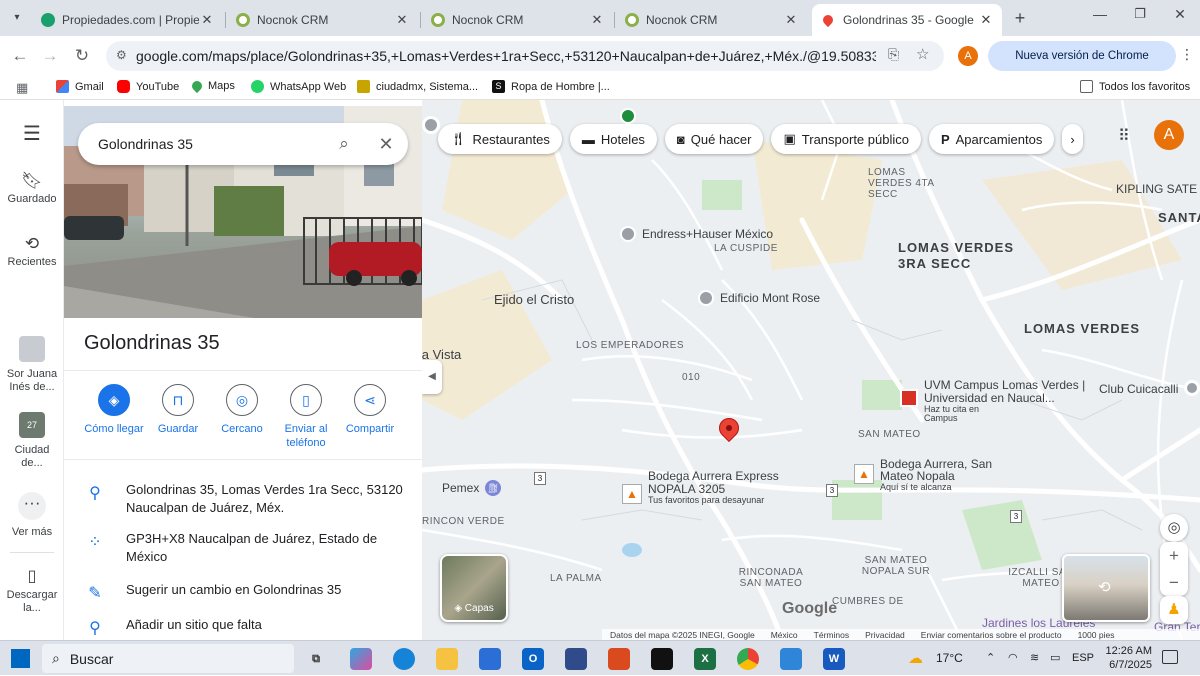  What do you see at coordinates (344, 144) in the screenshot?
I see `search-icon: ⌕` at bounding box center [344, 144].